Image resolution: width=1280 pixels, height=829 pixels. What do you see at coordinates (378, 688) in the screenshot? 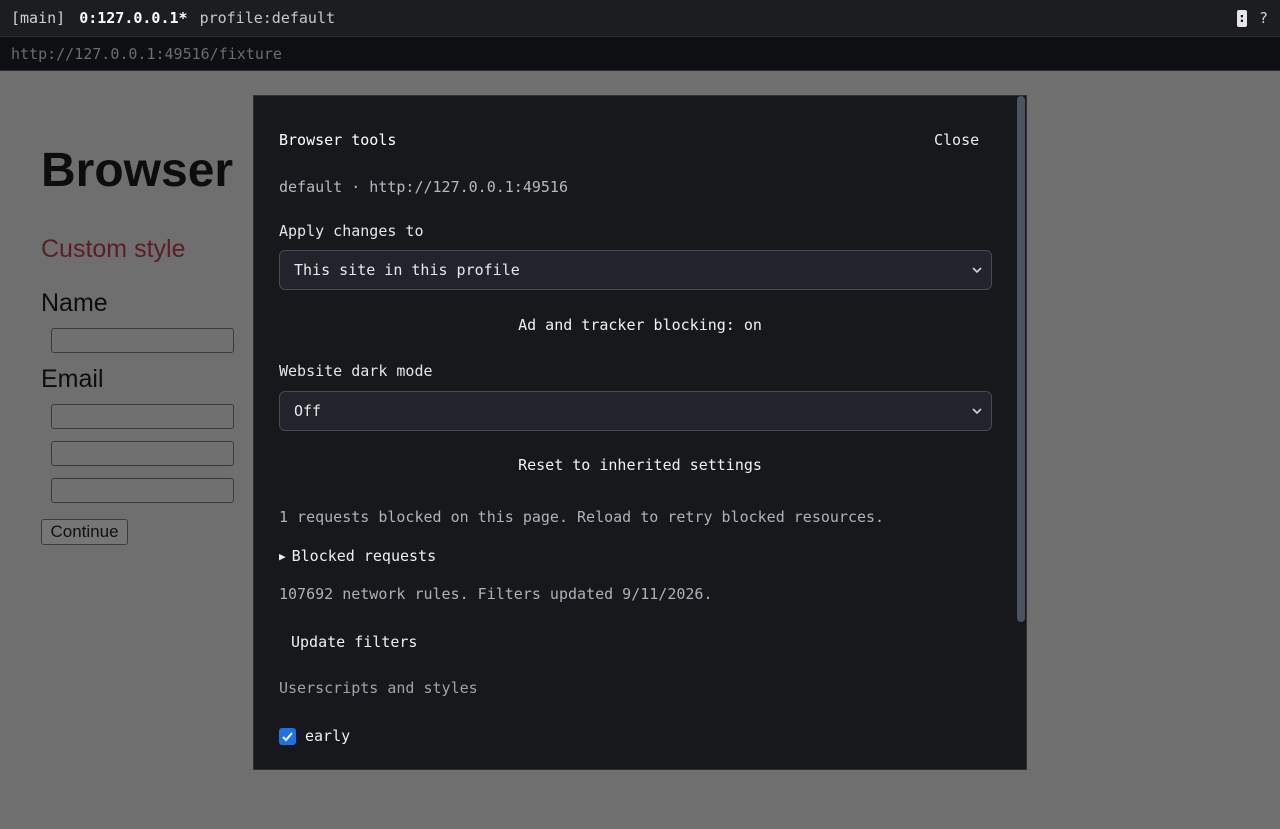
I see `userscripts-heading: Userscripts and styles` at bounding box center [378, 688].